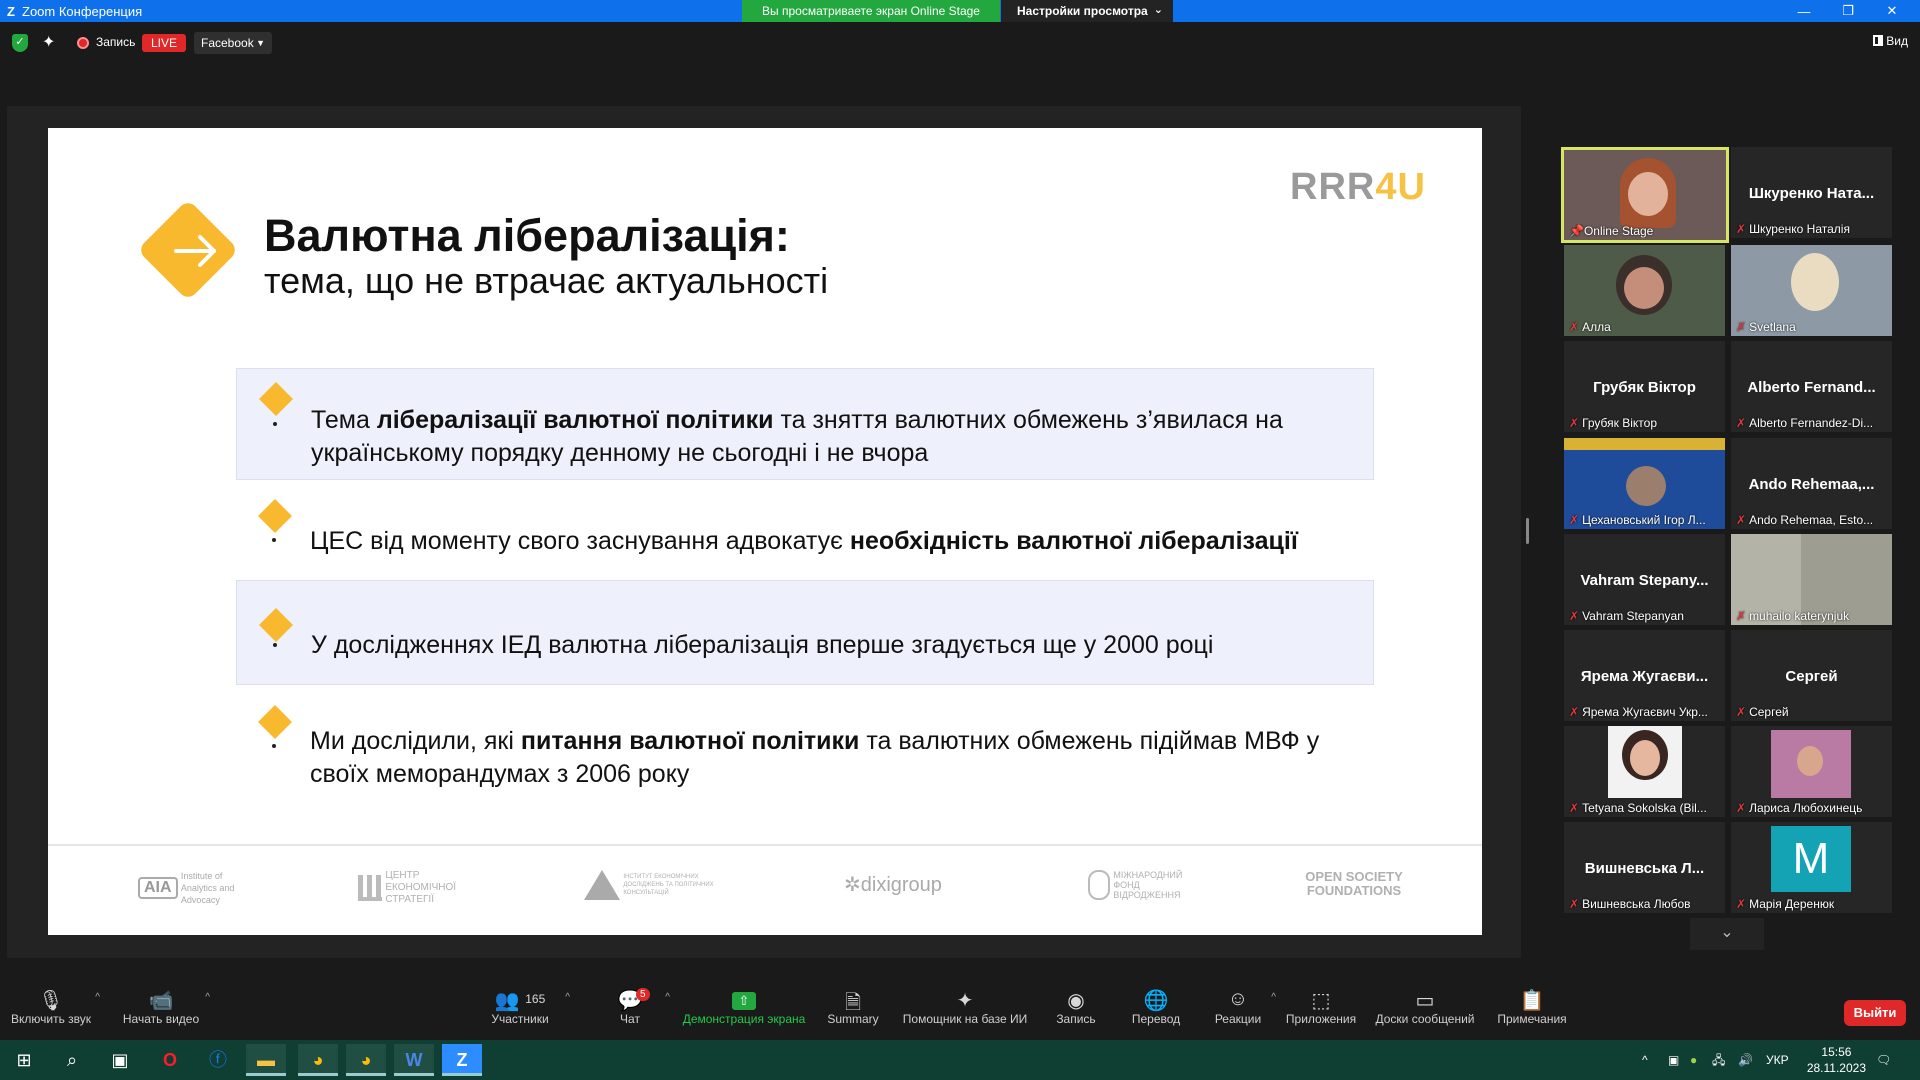 The width and height of the screenshot is (1920, 1080). What do you see at coordinates (1645, 1060) in the screenshot?
I see `tray-overflow-icon: ^` at bounding box center [1645, 1060].